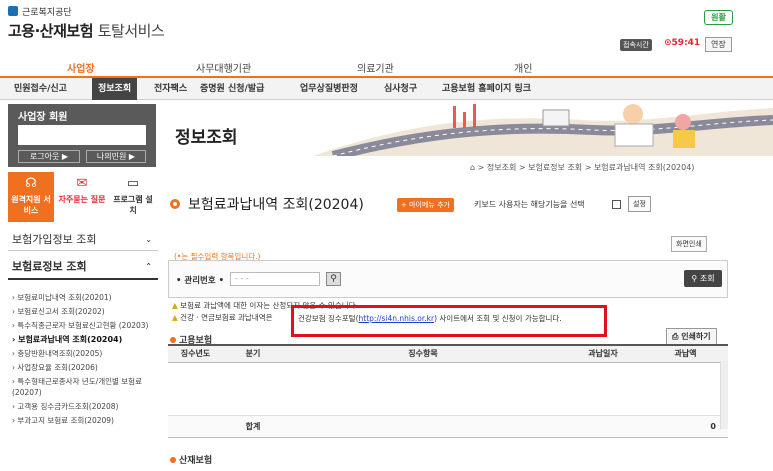  I want to click on portal-post: ) 사이트에서 조회 및 신청이 가능합니다., so click(498, 318).